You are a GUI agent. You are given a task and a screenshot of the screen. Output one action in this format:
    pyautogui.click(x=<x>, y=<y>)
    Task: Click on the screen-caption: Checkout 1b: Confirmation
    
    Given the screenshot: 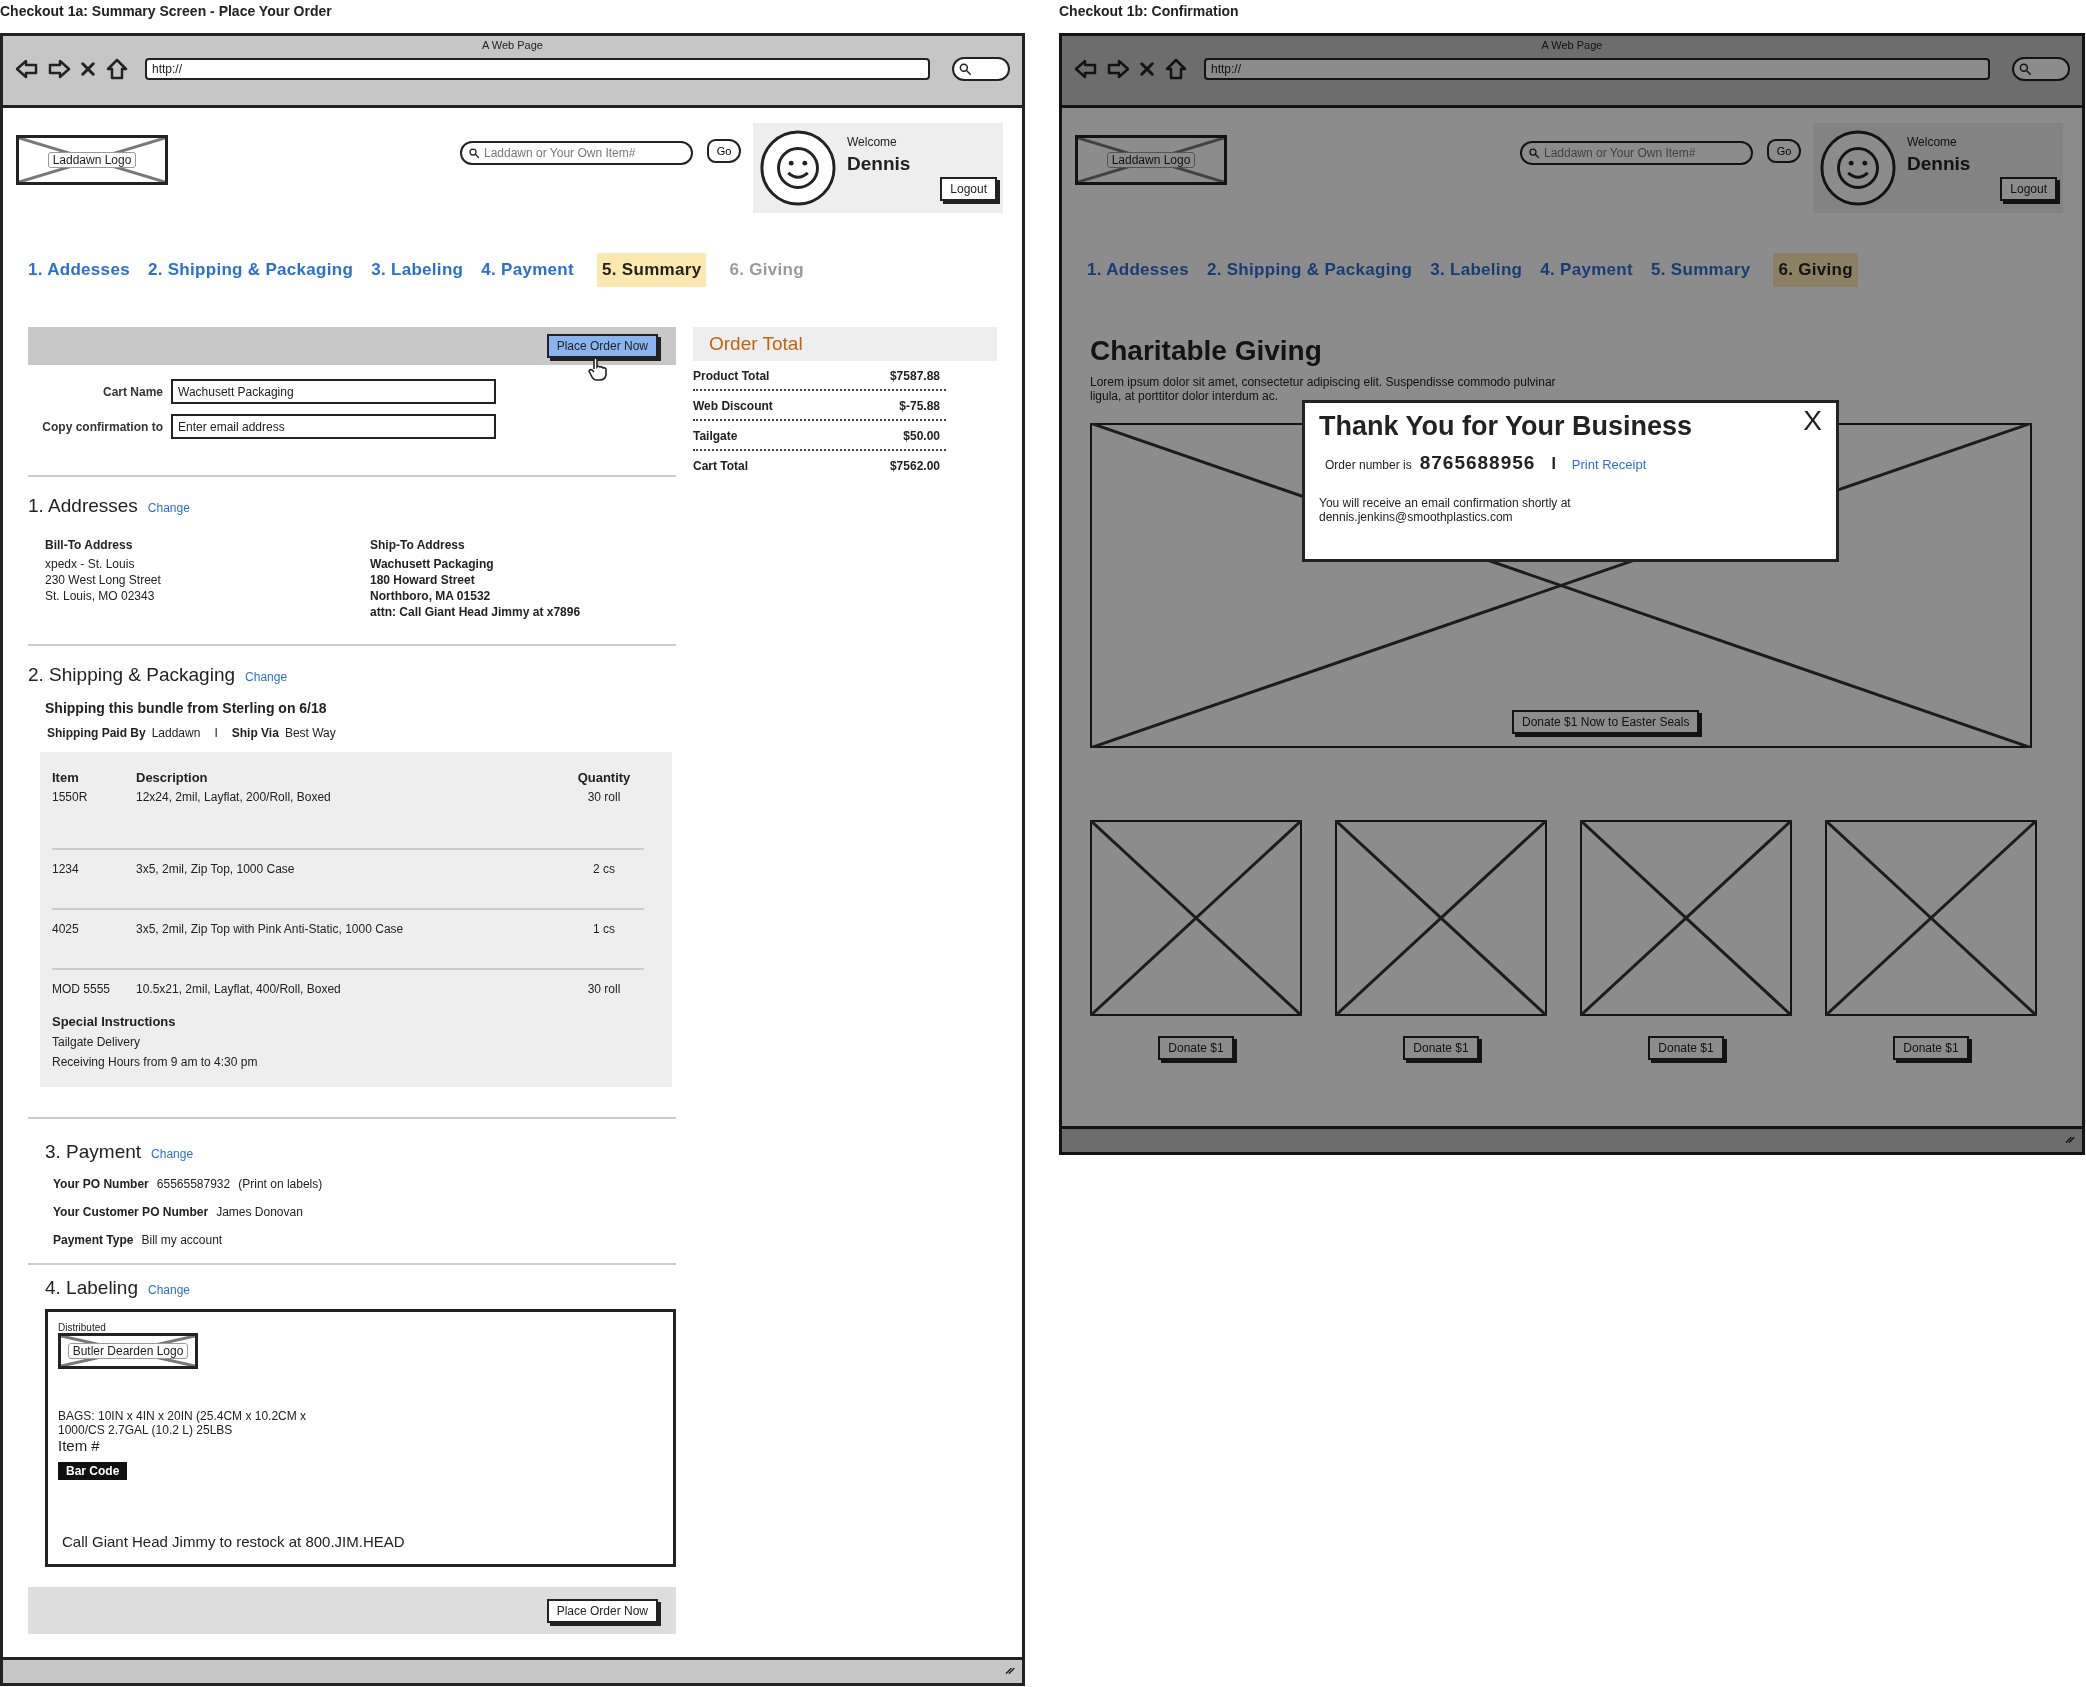 What is the action you would take?
    pyautogui.click(x=1149, y=11)
    